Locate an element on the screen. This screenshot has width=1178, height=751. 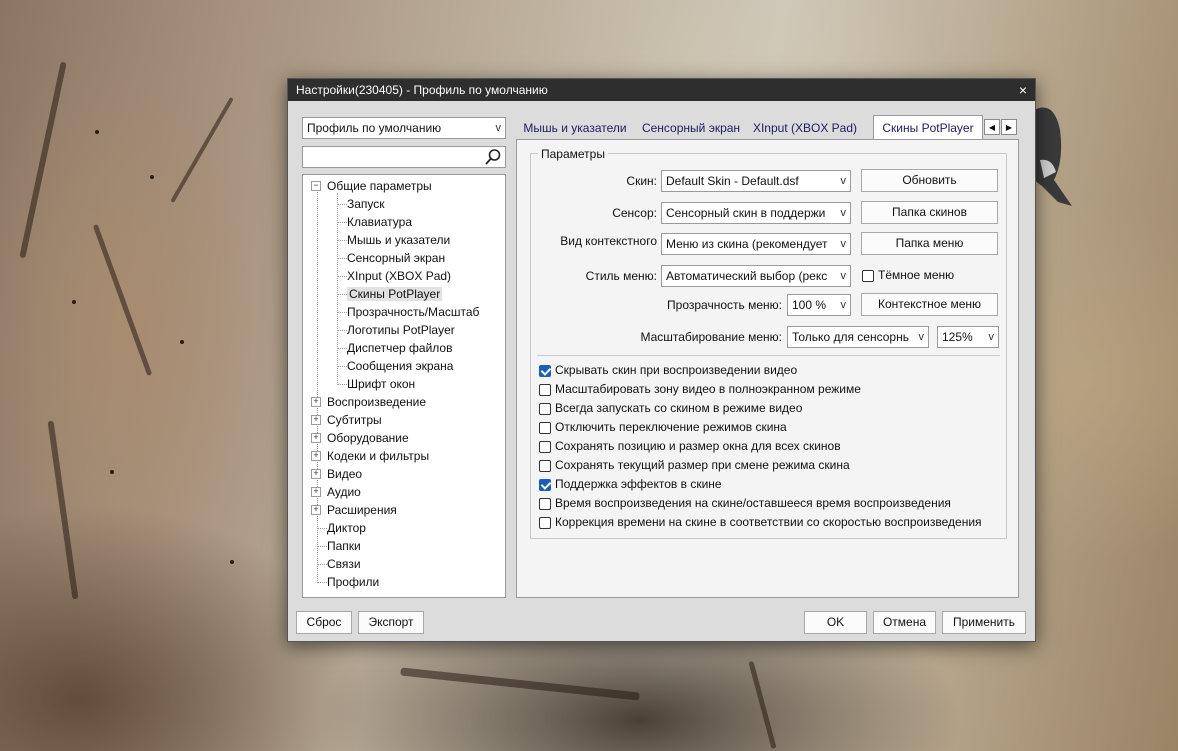
context-menu-select: Меню из скина (рекомендует v is located at coordinates (756, 244).